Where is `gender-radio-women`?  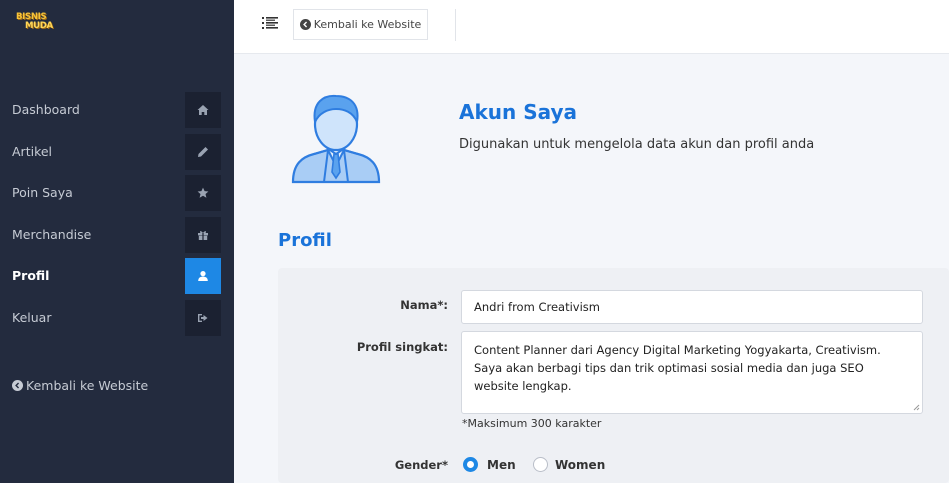
gender-radio-women is located at coordinates (540, 464).